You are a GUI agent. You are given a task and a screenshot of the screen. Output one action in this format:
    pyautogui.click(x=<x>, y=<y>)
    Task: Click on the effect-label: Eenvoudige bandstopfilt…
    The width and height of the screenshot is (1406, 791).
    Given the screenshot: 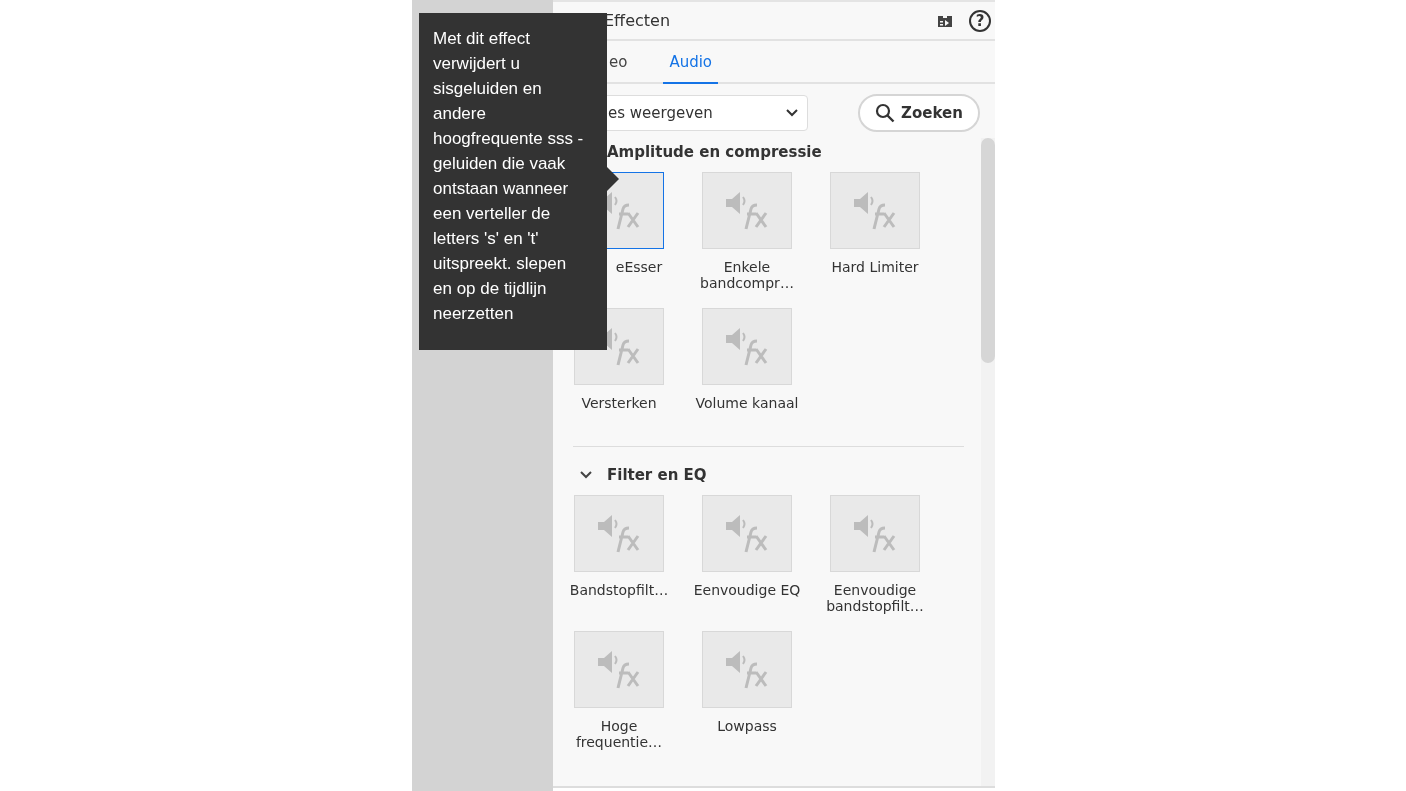 What is the action you would take?
    pyautogui.click(x=875, y=598)
    